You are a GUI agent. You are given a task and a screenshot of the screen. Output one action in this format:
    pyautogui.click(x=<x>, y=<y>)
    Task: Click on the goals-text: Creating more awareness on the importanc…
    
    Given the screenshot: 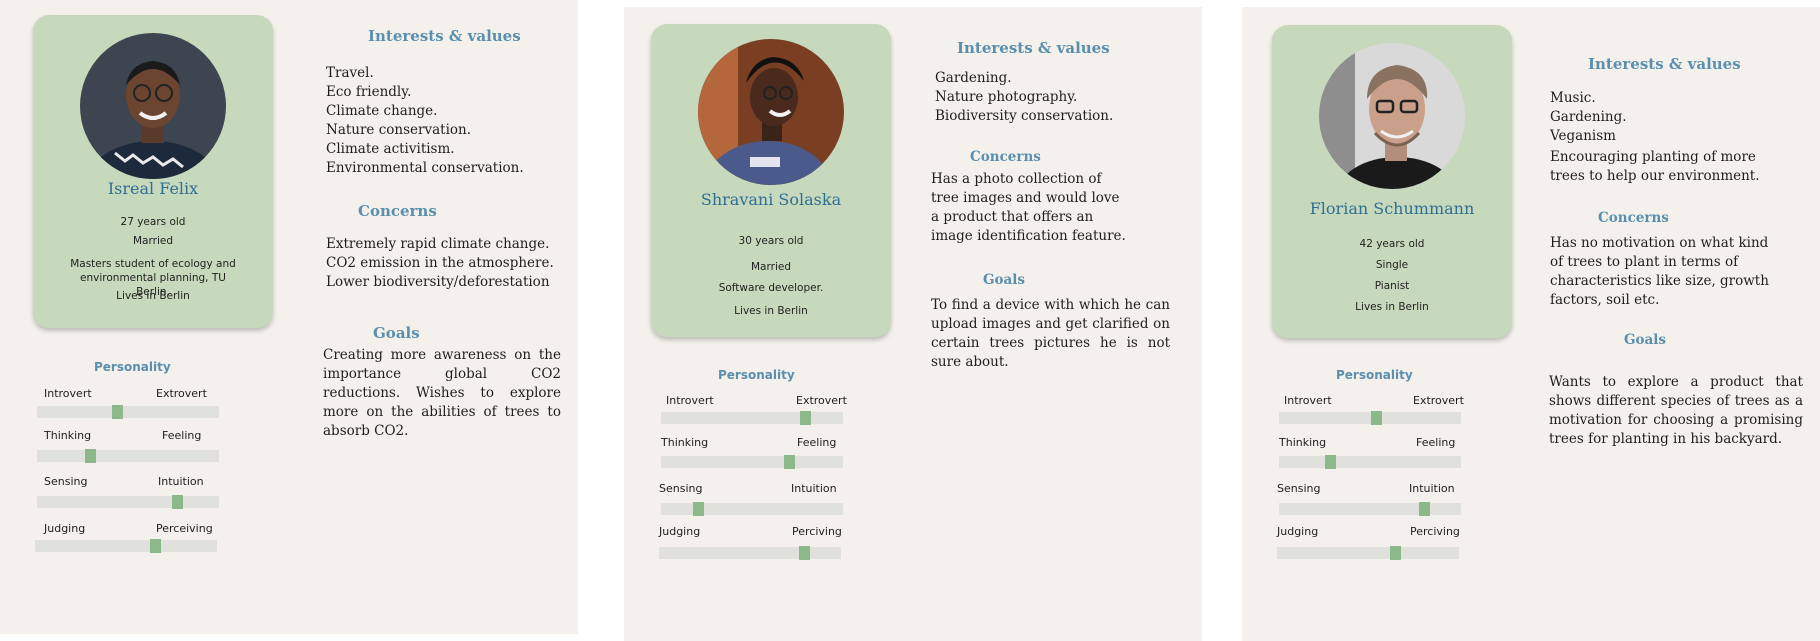 What is the action you would take?
    pyautogui.click(x=442, y=393)
    